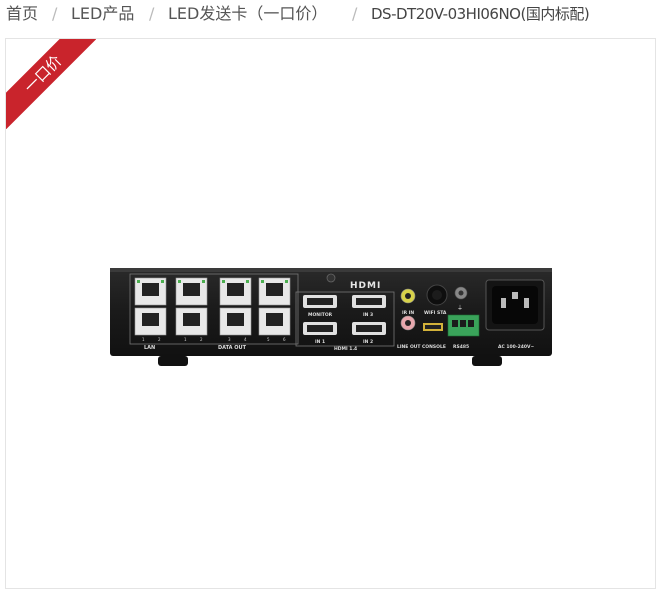 Image resolution: width=665 pixels, height=601 pixels. Describe the element at coordinates (368, 342) in the screenshot. I see `in2-label: IN 2` at that location.